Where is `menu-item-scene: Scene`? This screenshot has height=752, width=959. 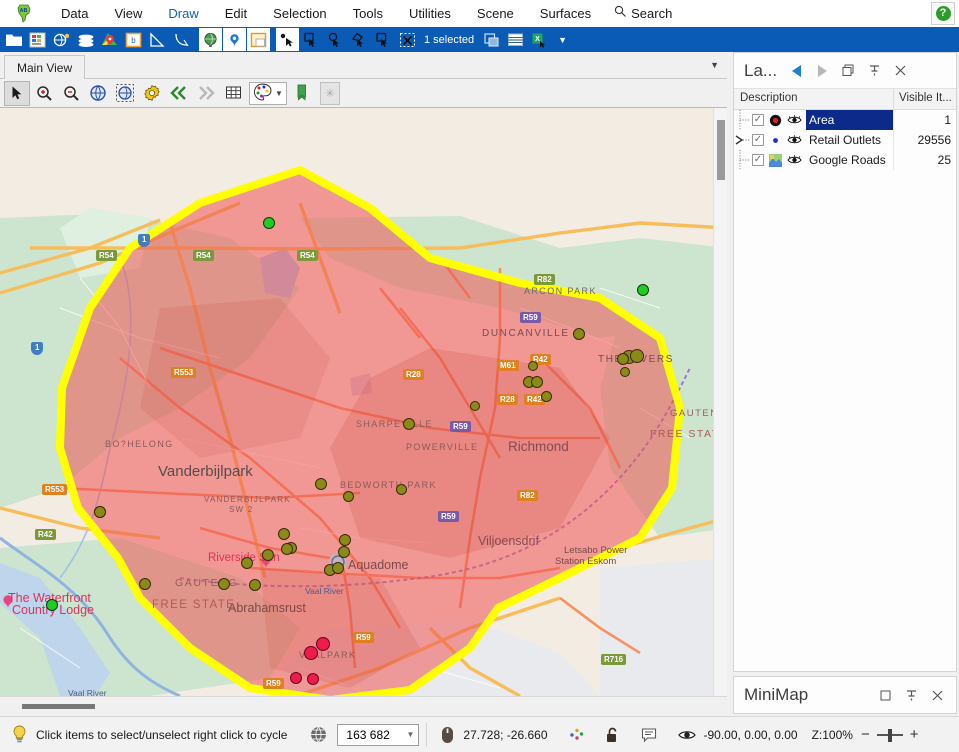 menu-item-scene: Scene is located at coordinates (495, 13).